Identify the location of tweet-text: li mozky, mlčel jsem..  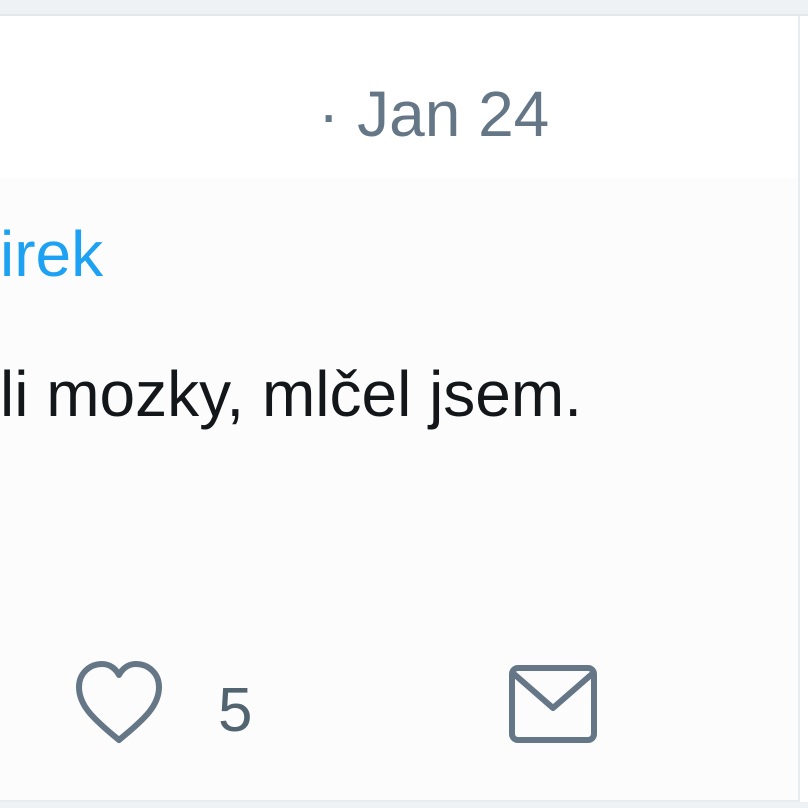
(291, 394).